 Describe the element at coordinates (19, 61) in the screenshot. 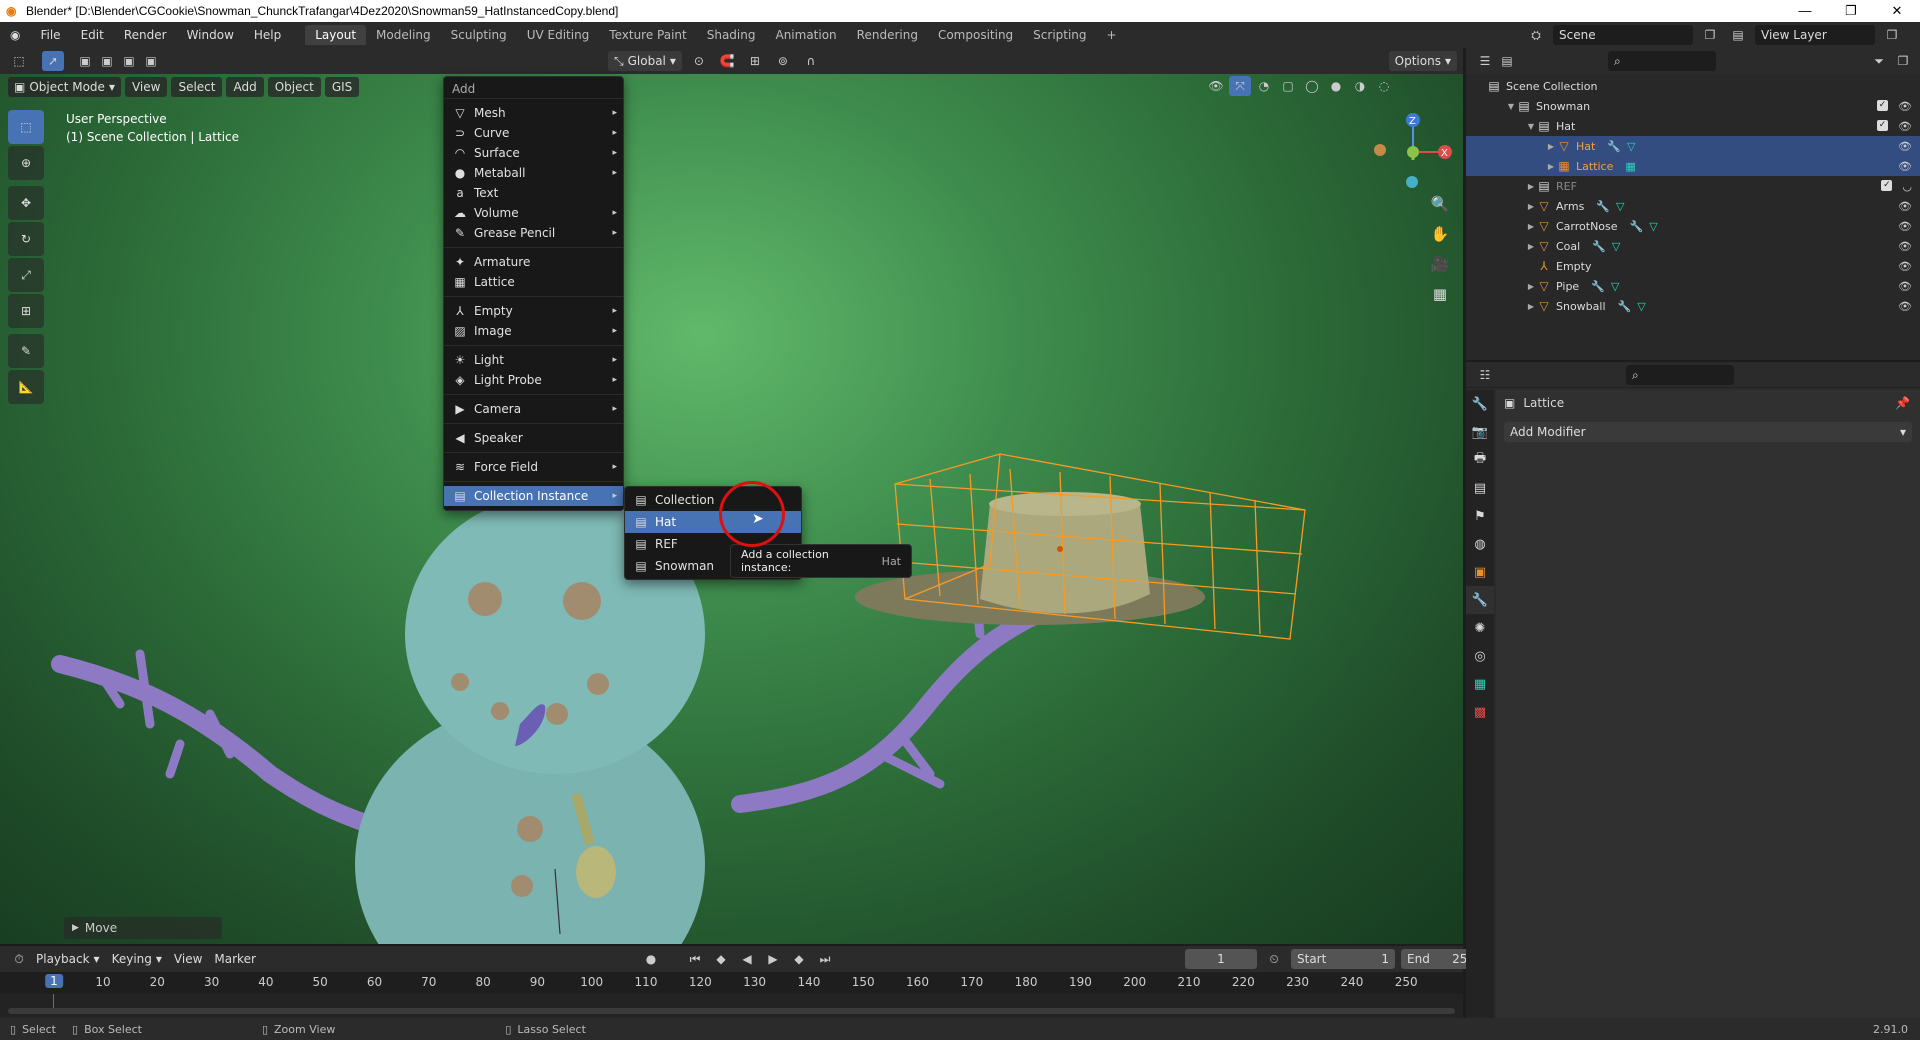

I see `editor-type-icon: ⬚` at that location.